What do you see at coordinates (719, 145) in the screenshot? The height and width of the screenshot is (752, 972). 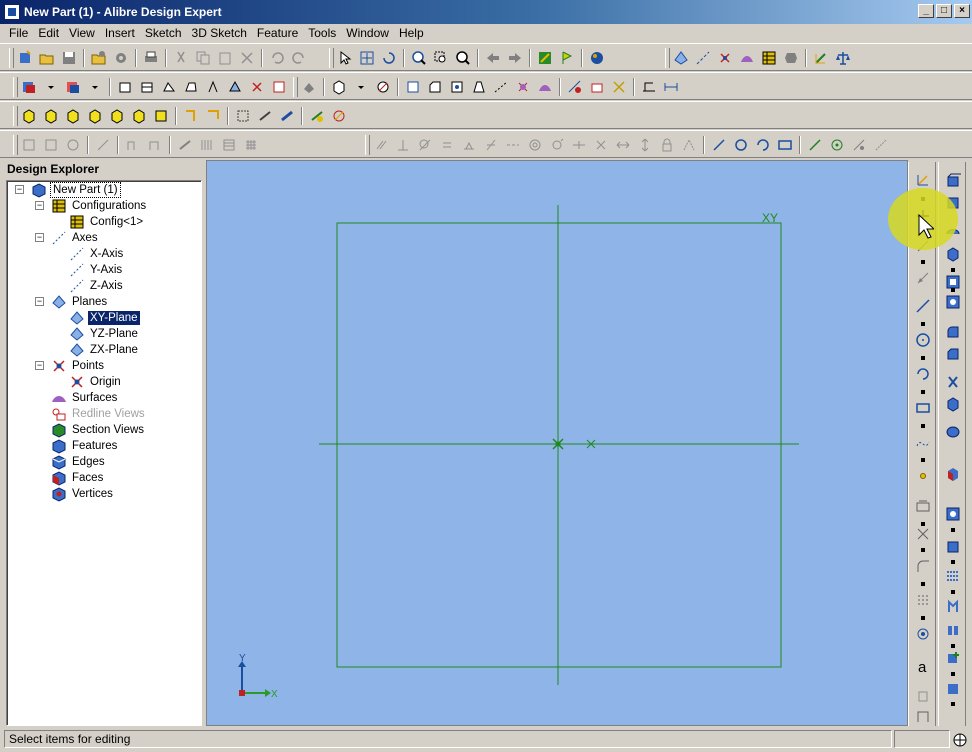 I see `sketch-line-icon` at bounding box center [719, 145].